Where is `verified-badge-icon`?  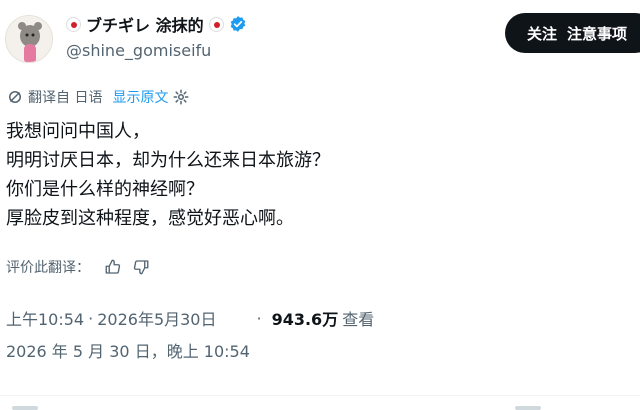 verified-badge-icon is located at coordinates (238, 24).